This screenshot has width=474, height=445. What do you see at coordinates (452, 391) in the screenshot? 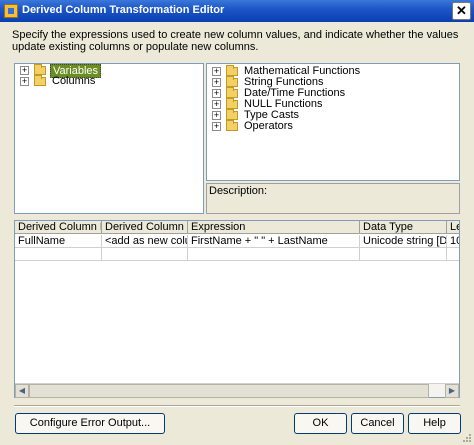
I see `scroll-right-icon: ▶` at bounding box center [452, 391].